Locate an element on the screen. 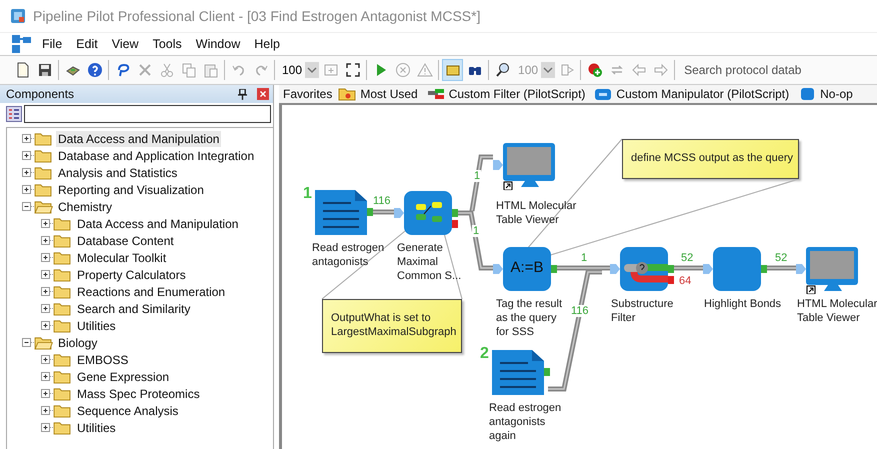 Image resolution: width=877 pixels, height=449 pixels. new-icon is located at coordinates (22, 70).